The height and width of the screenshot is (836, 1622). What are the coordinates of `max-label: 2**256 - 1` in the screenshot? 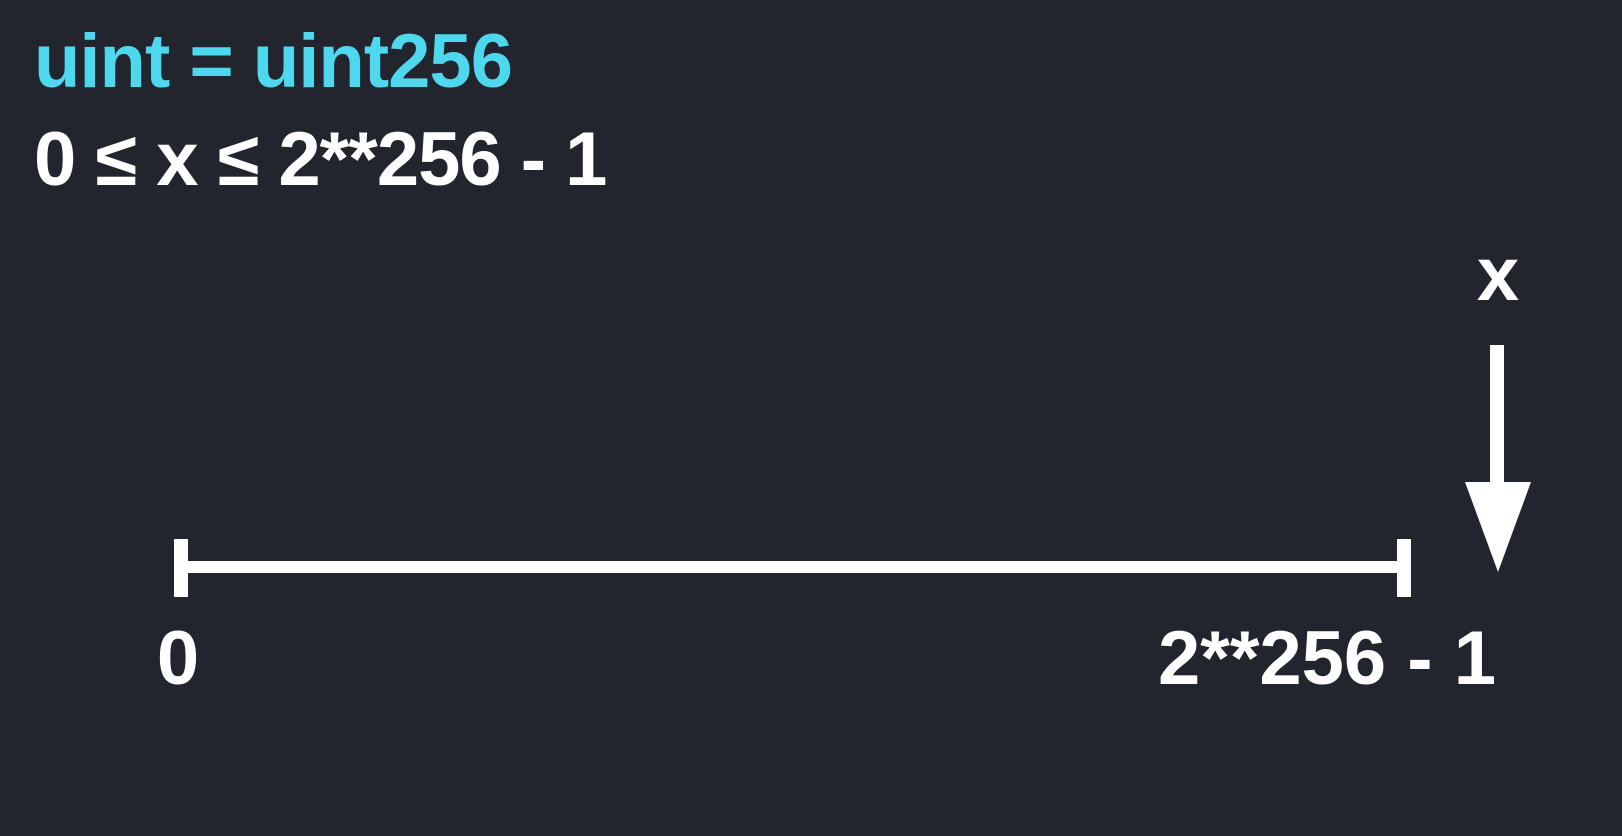 It's located at (1327, 658).